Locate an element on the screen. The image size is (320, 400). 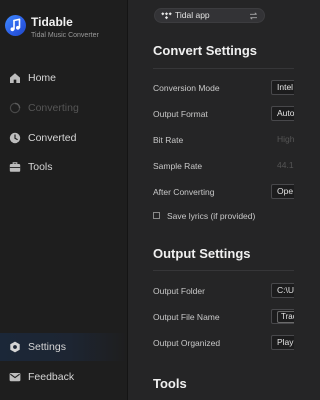
swap-icon is located at coordinates (253, 16).